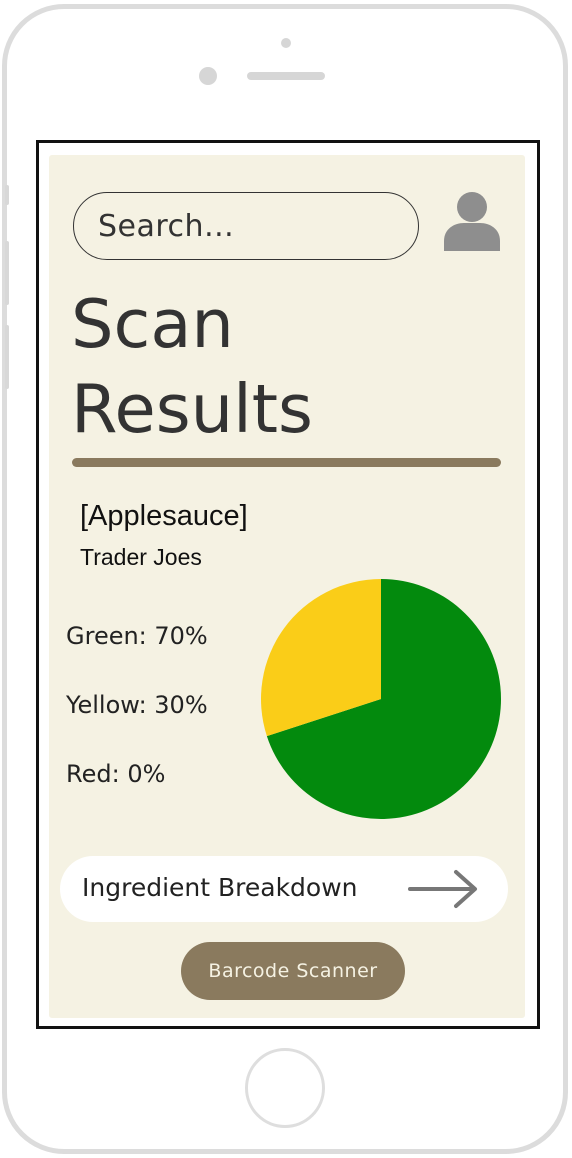  Describe the element at coordinates (472, 220) in the screenshot. I see `user-avatar-icon` at that location.